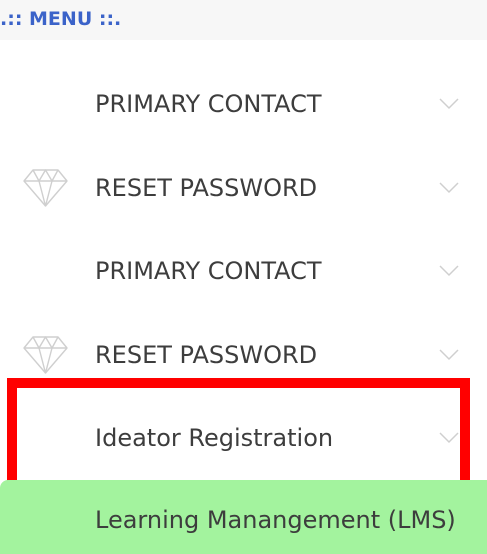 The height and width of the screenshot is (554, 487). I want to click on menu-header: .:: MENU ::., so click(243, 20).